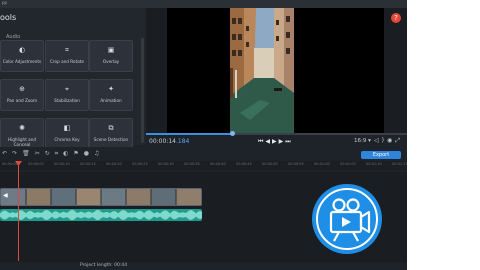 The height and width of the screenshot is (270, 480). What do you see at coordinates (111, 139) in the screenshot?
I see `tool-label: Scene Detection` at bounding box center [111, 139].